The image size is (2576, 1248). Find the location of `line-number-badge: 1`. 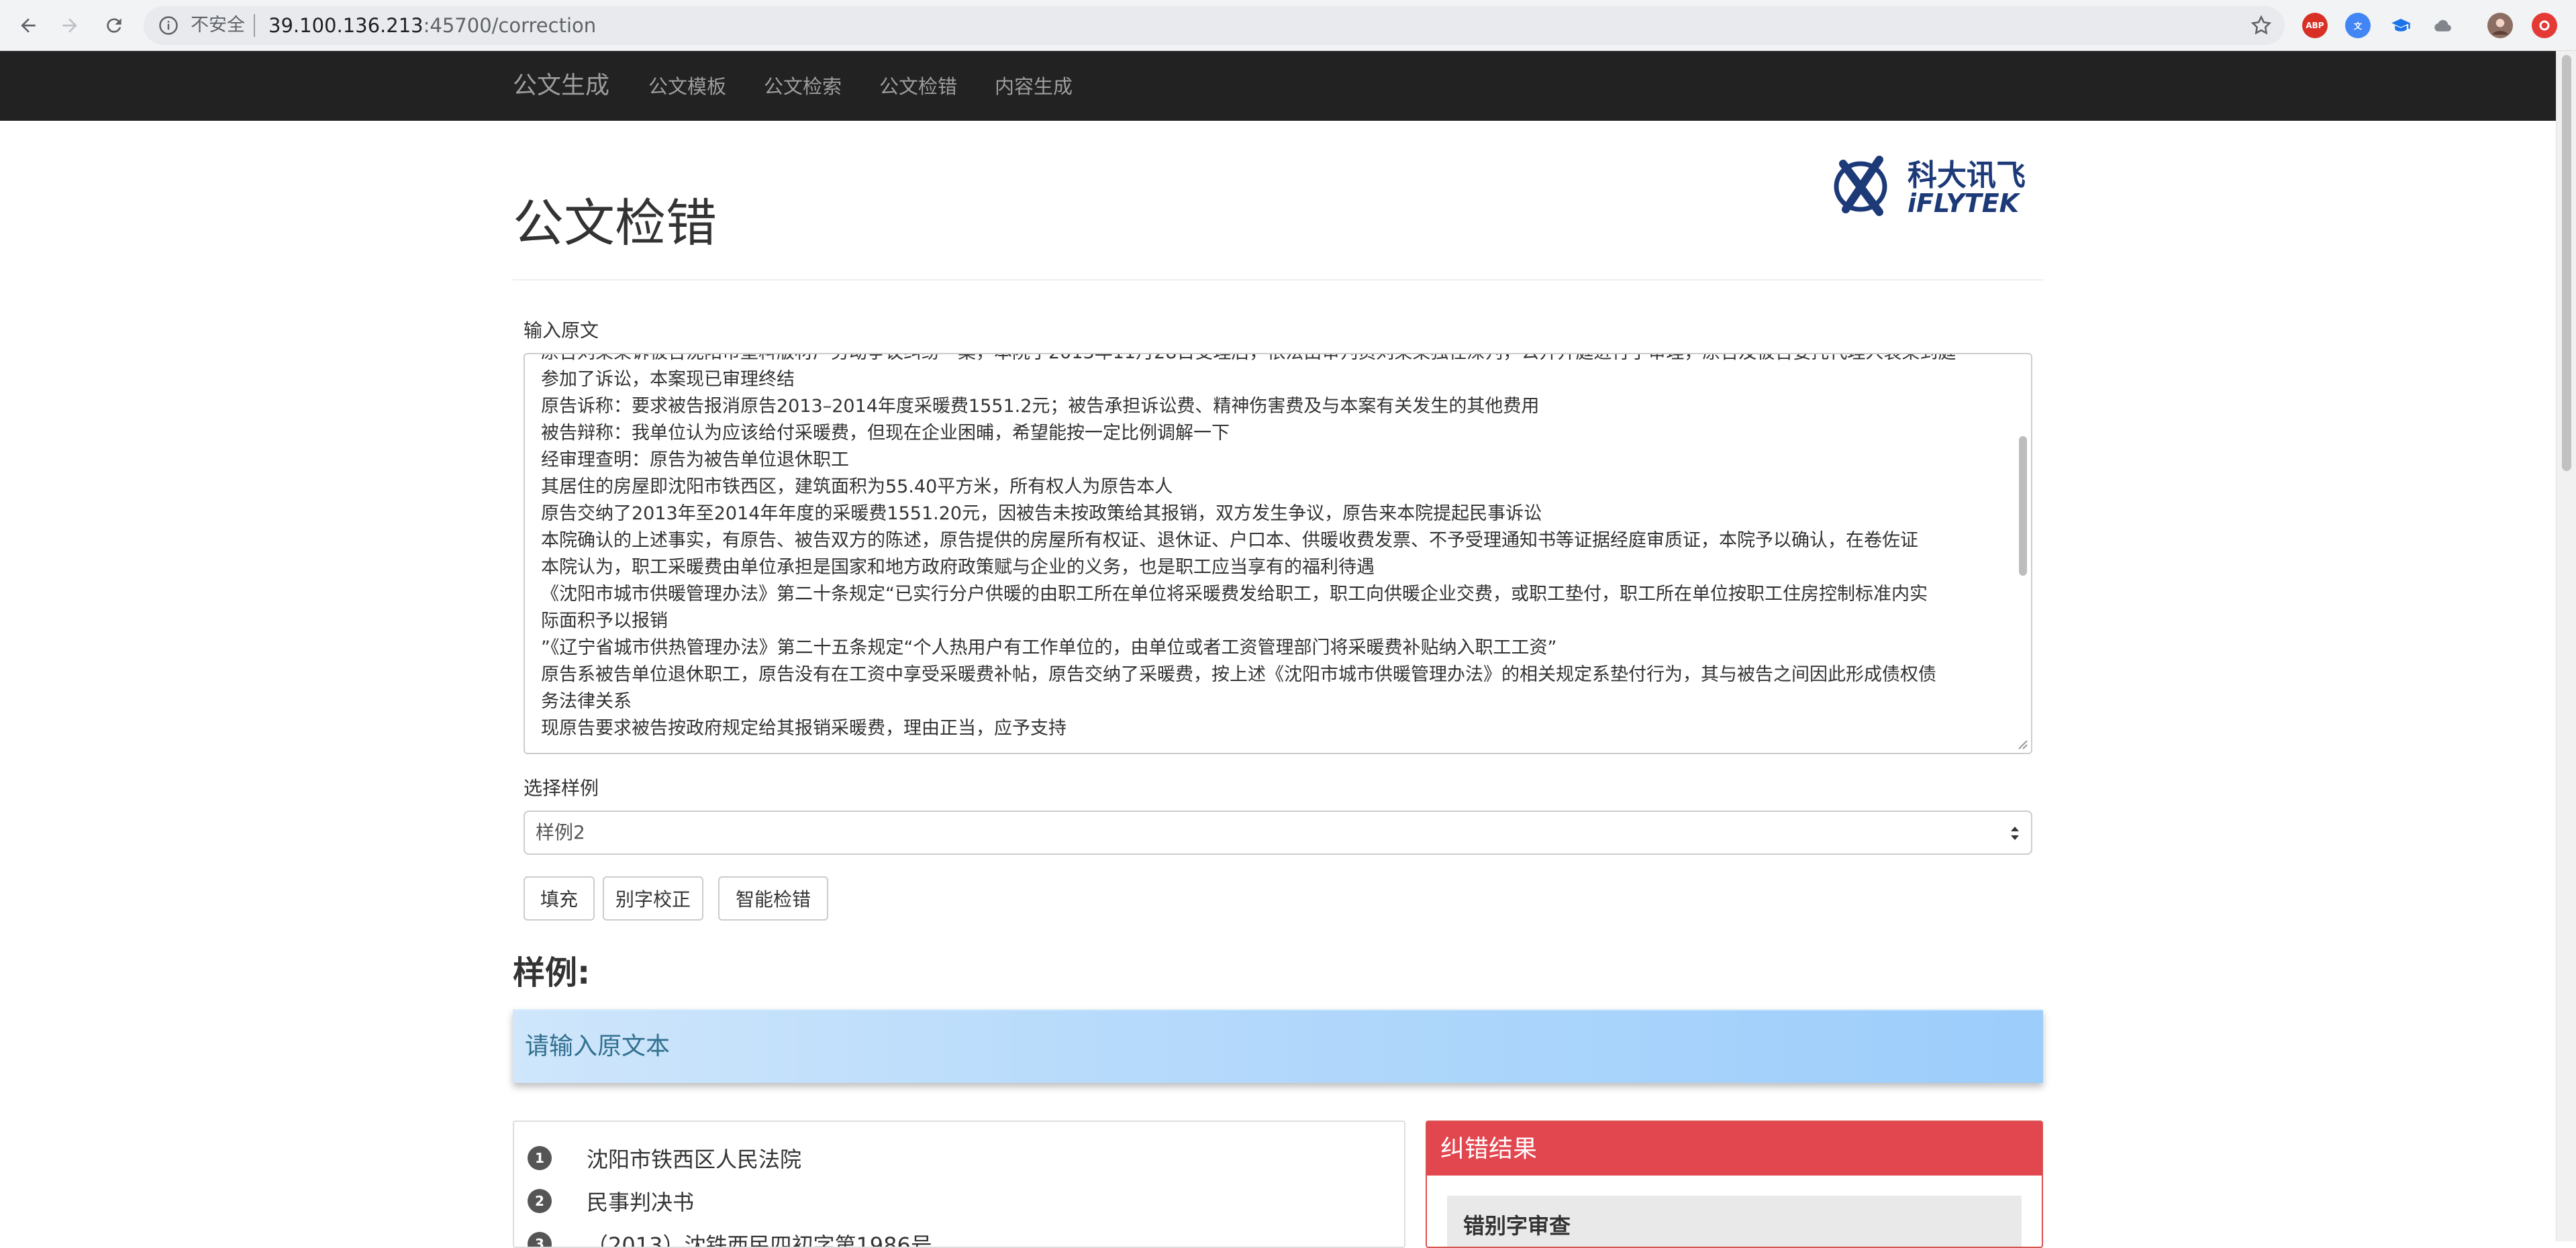

line-number-badge: 1 is located at coordinates (540, 1158).